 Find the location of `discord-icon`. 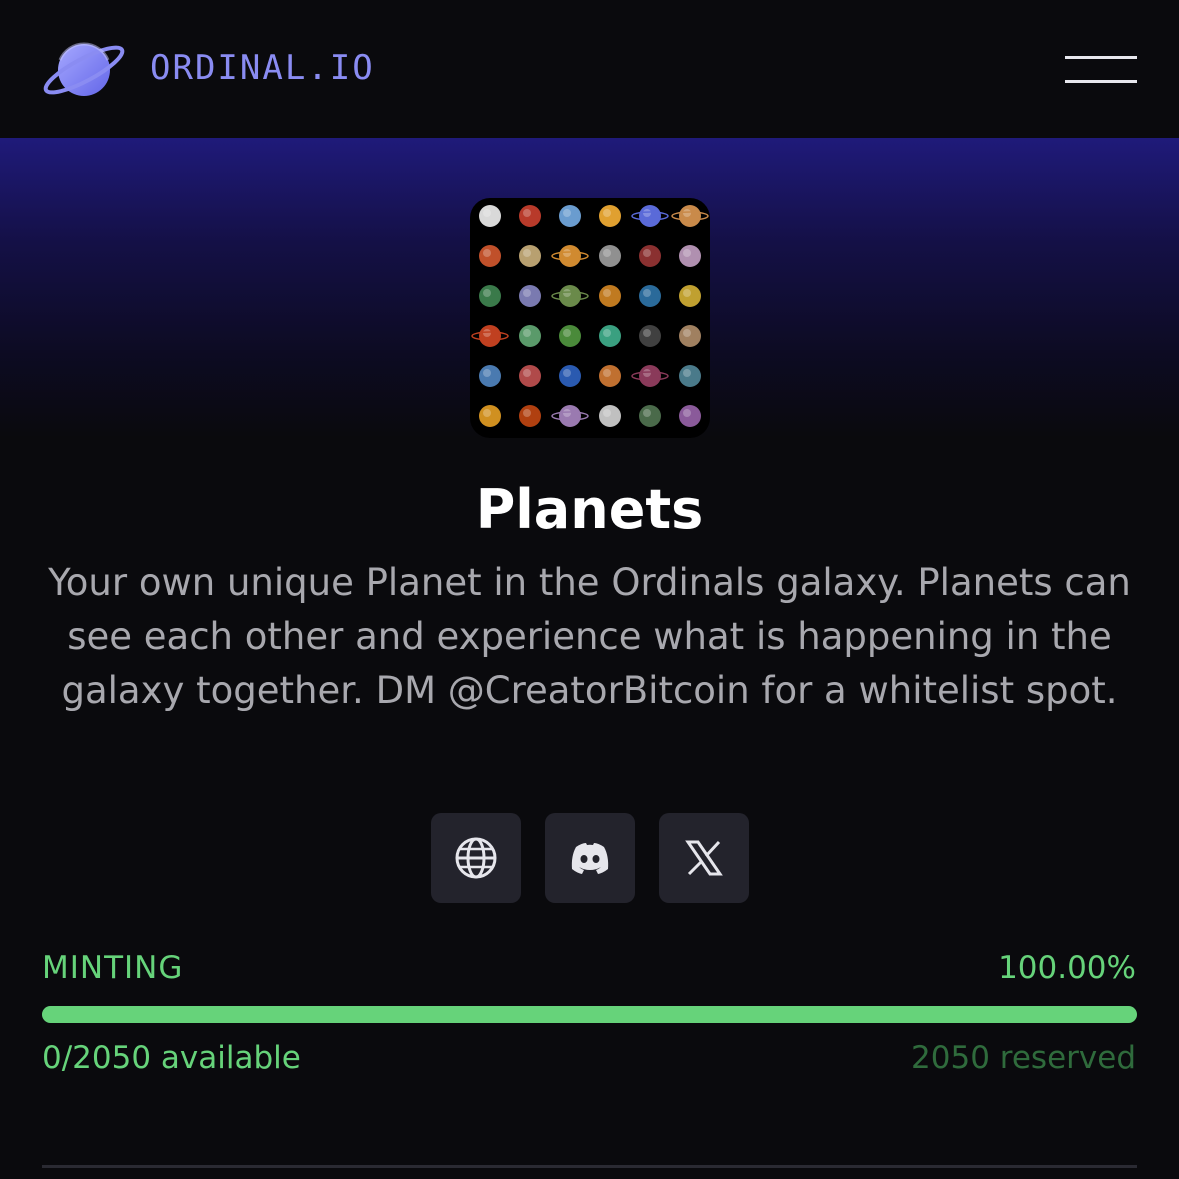

discord-icon is located at coordinates (590, 858).